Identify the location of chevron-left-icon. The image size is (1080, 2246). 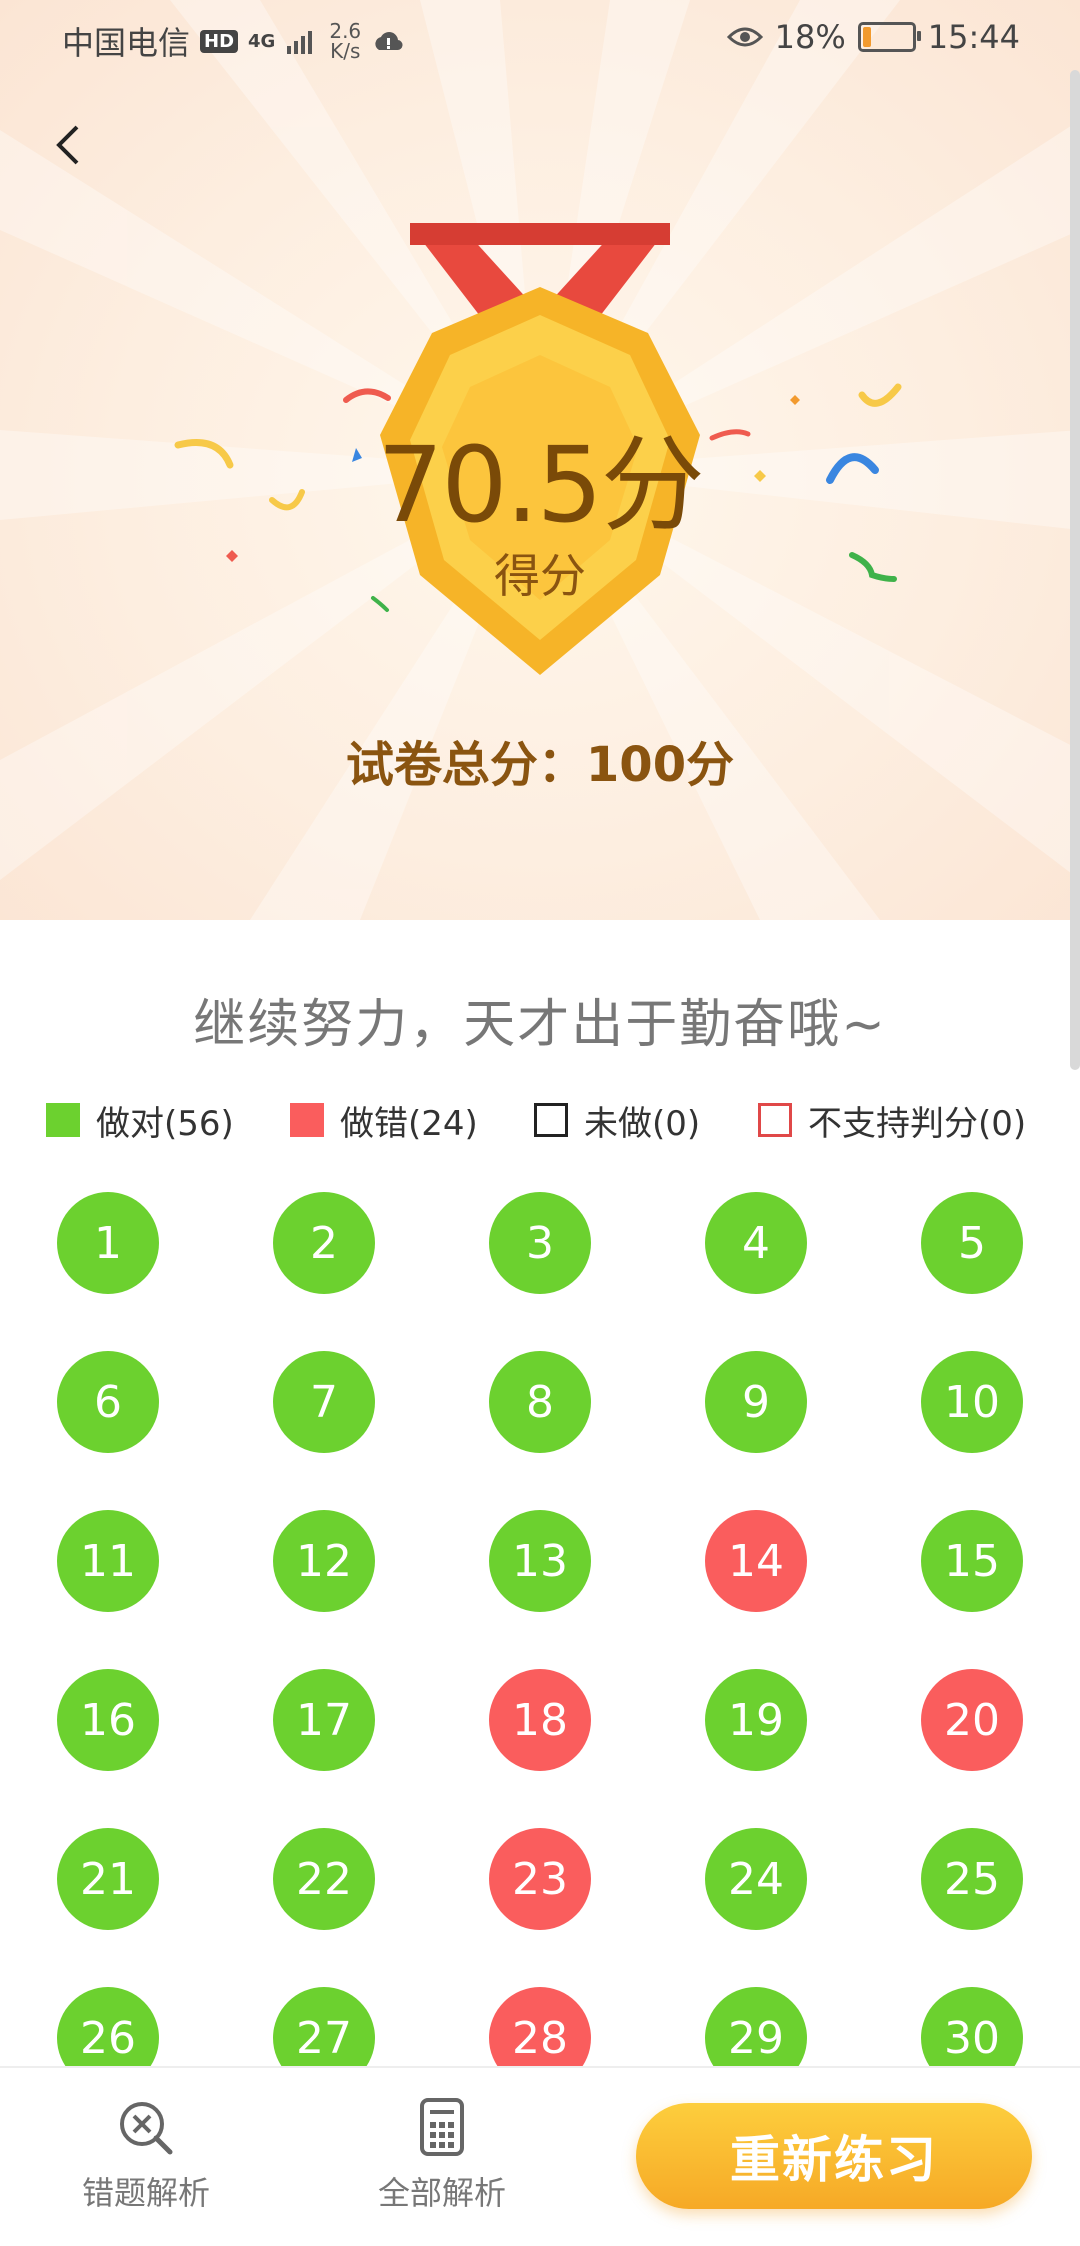
(67, 145).